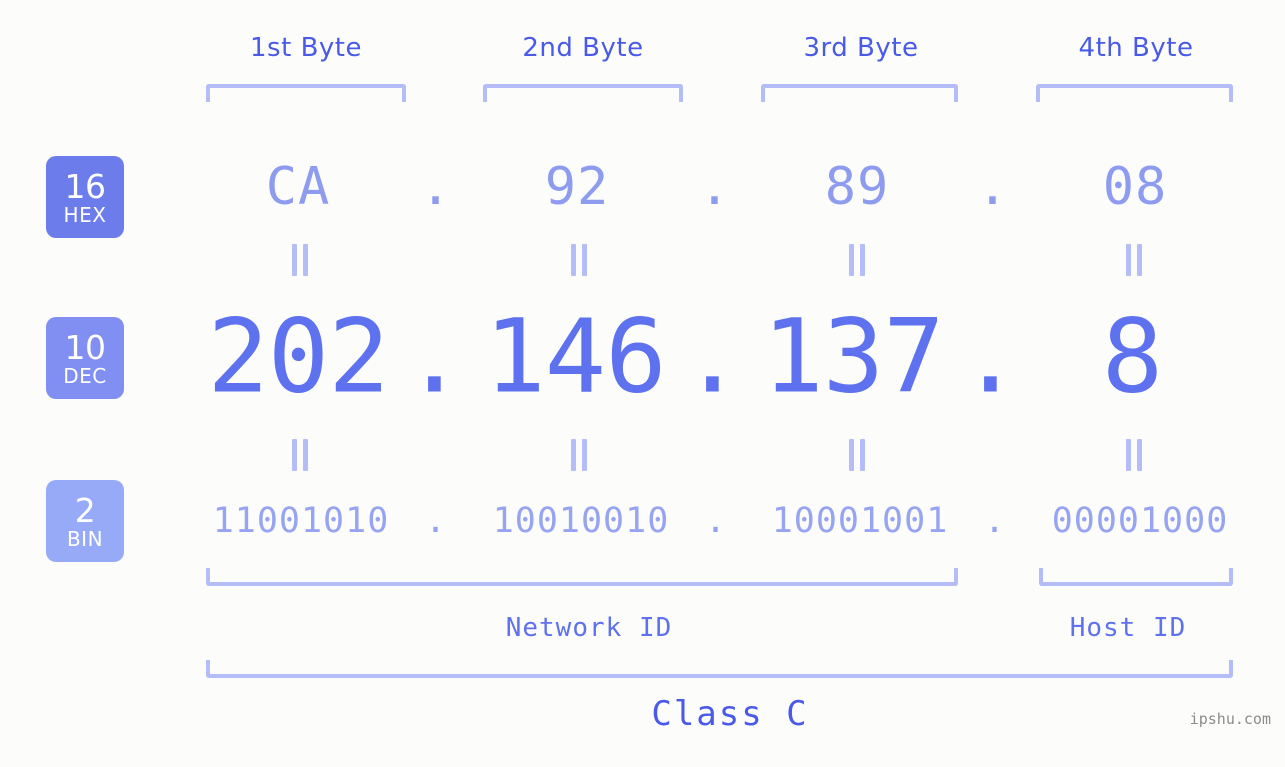  Describe the element at coordinates (861, 48) in the screenshot. I see `byte-header-label-3: 3rd Byte` at that location.